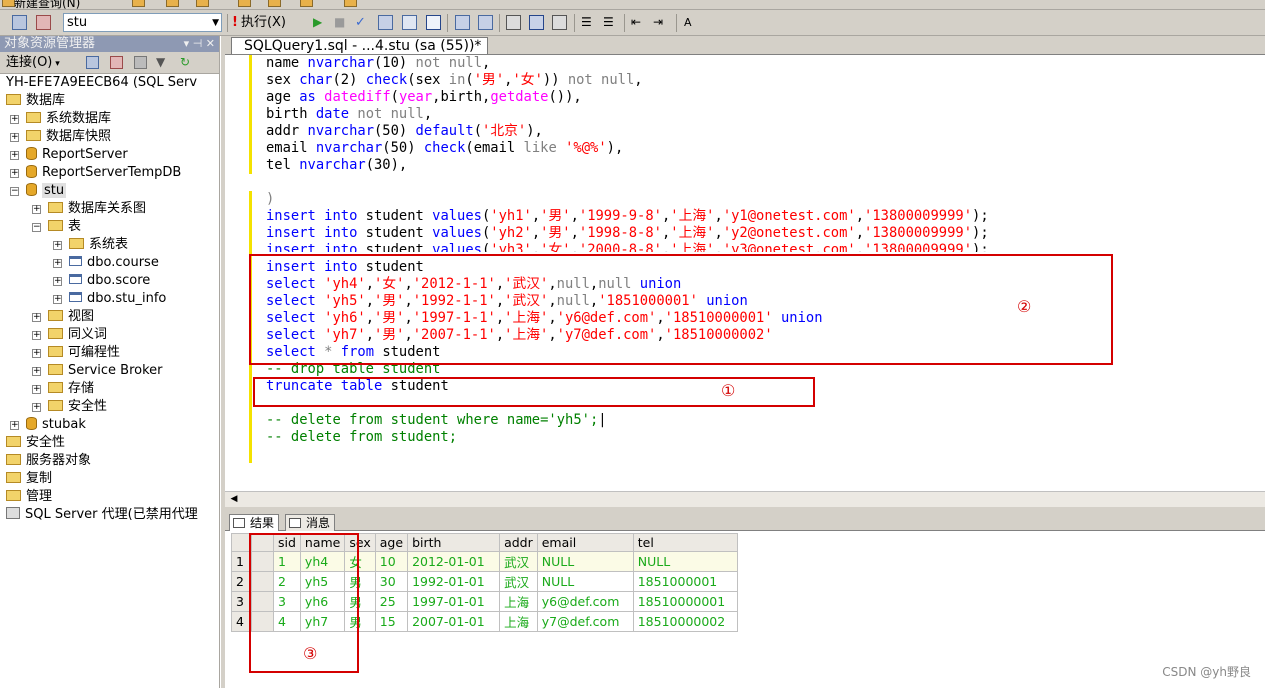  What do you see at coordinates (588, 22) in the screenshot?
I see `comment-icon: ☰` at bounding box center [588, 22].